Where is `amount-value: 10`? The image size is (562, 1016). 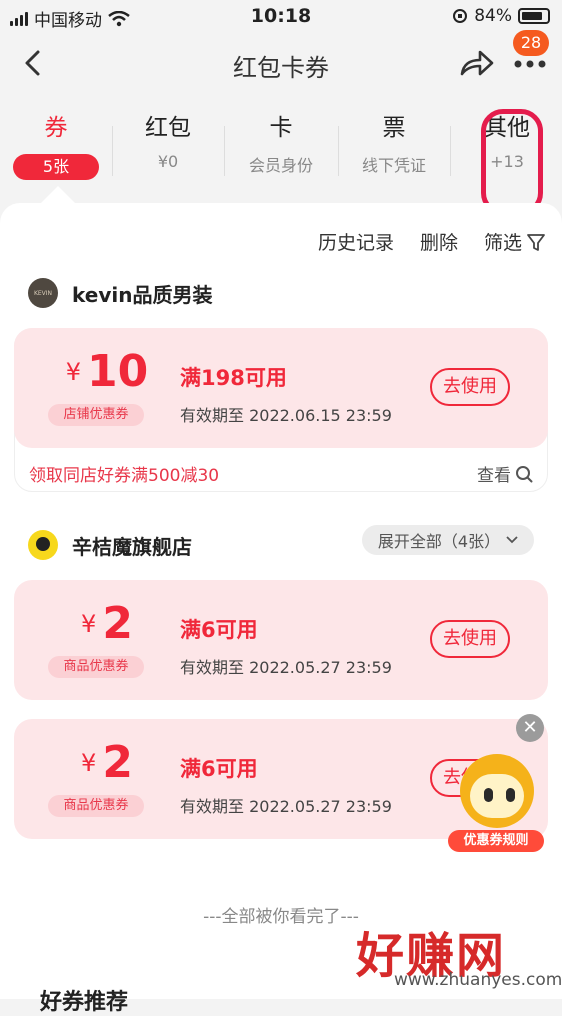
amount-value: 10 is located at coordinates (118, 371).